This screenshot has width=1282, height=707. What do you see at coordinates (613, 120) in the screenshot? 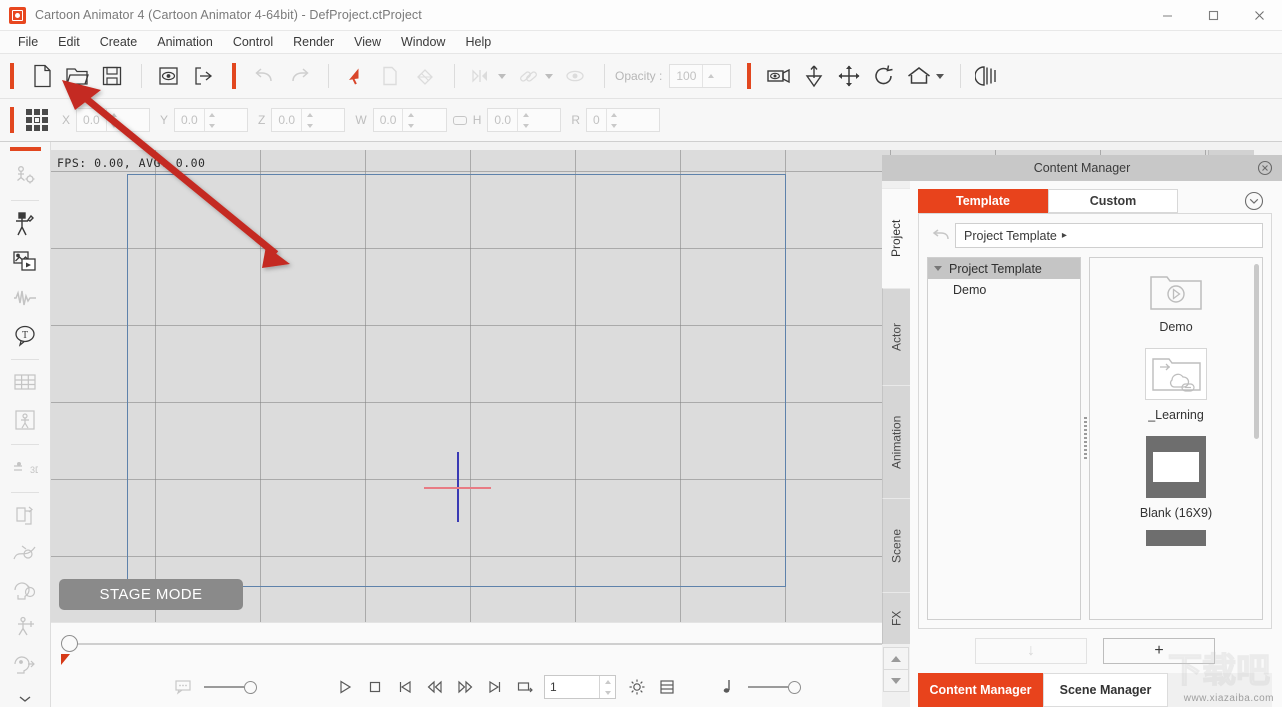
I see `r-stepper` at bounding box center [613, 120].